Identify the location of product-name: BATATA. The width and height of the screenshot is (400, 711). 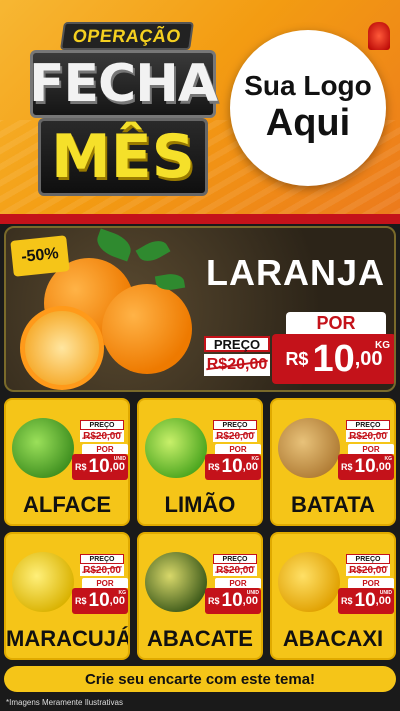
(333, 504).